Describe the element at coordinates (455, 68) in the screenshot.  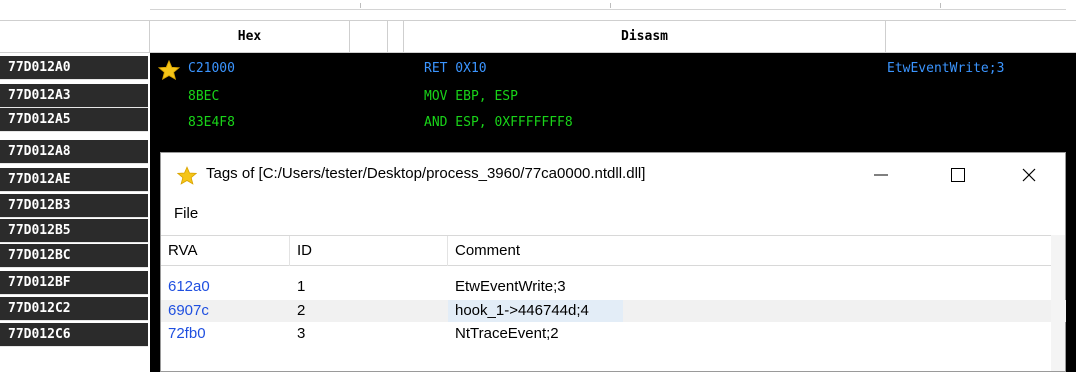
I see `instruction: RET 0X10` at that location.